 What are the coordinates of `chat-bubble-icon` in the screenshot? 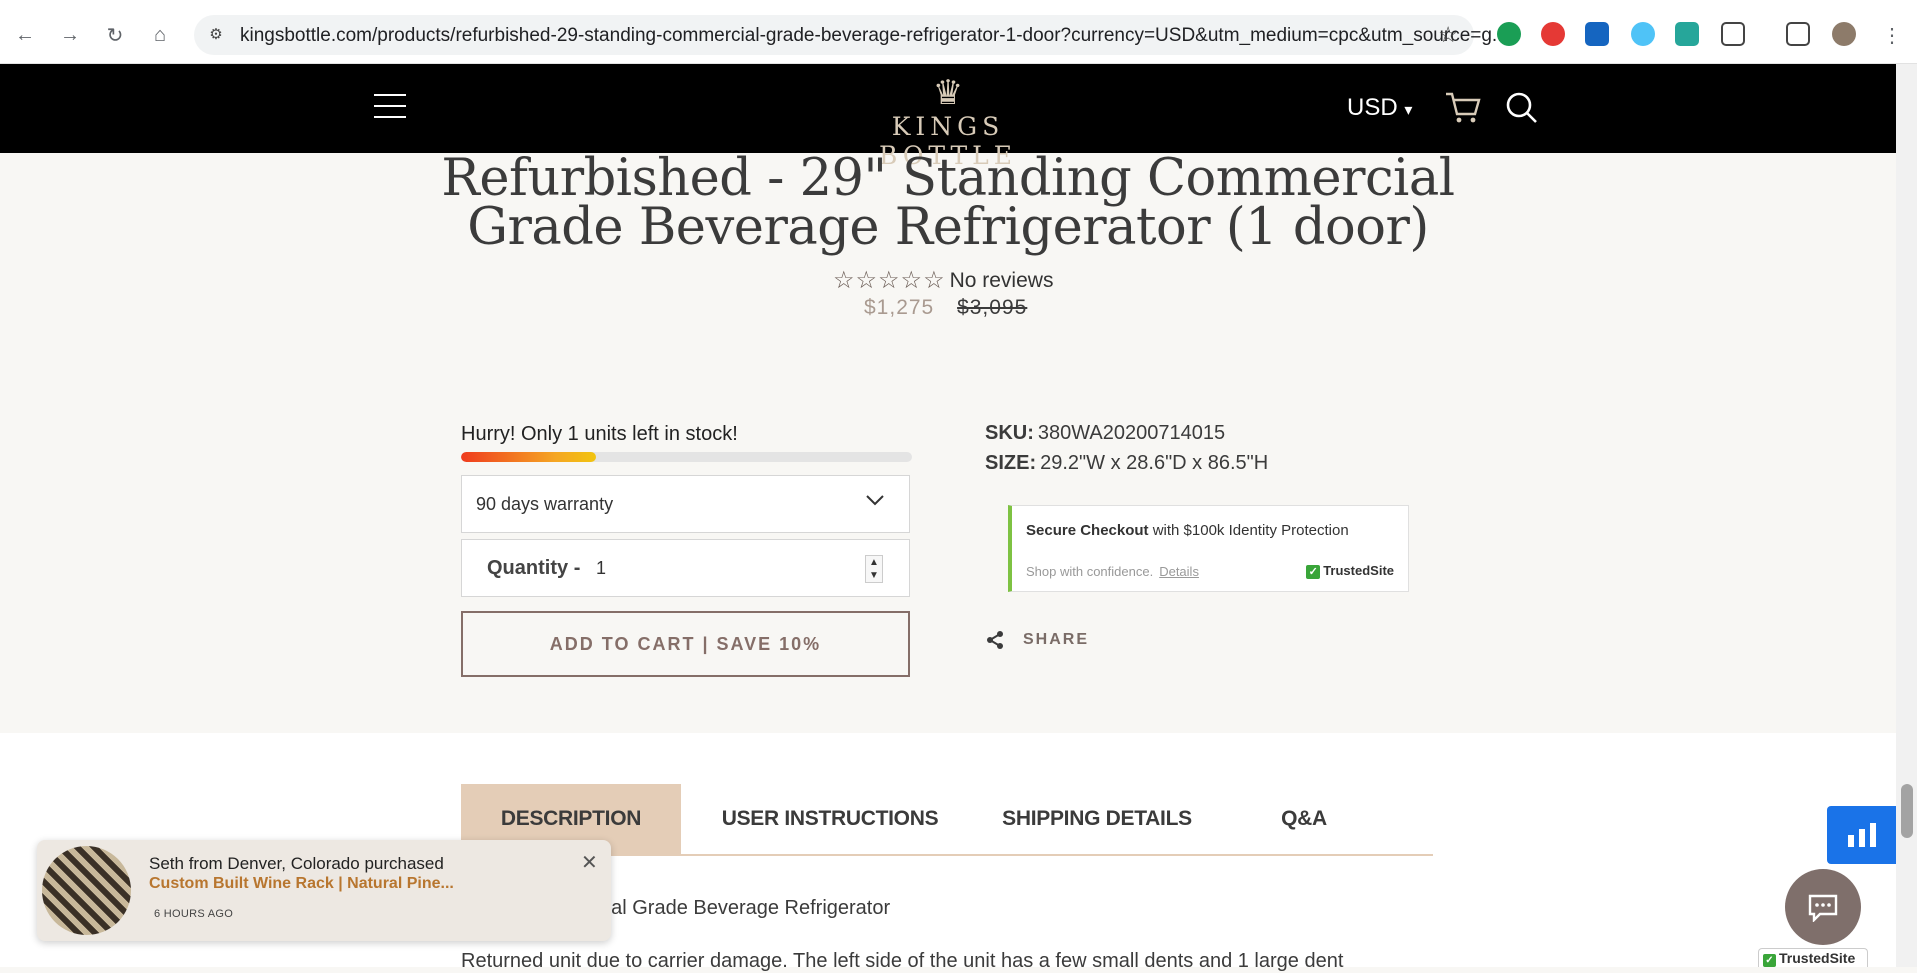 It's located at (1823, 908).